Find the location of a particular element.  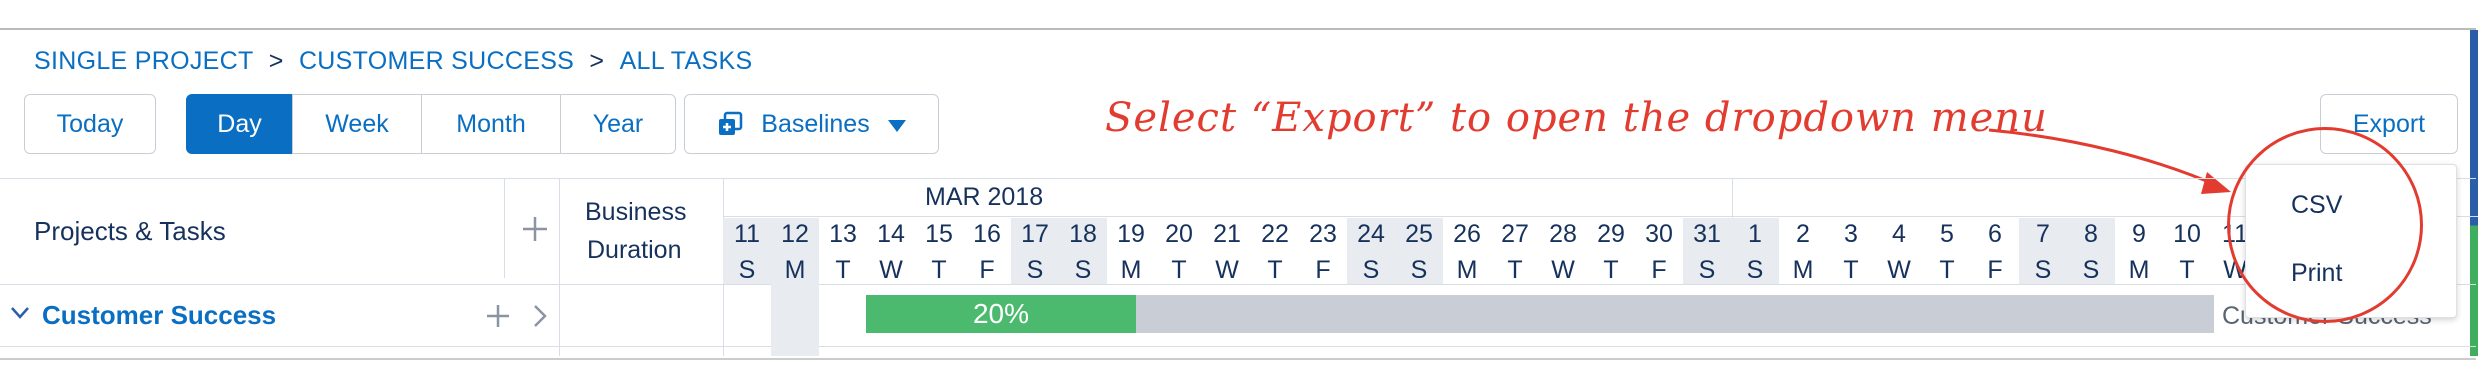

chevron-right-icon is located at coordinates (540, 318).